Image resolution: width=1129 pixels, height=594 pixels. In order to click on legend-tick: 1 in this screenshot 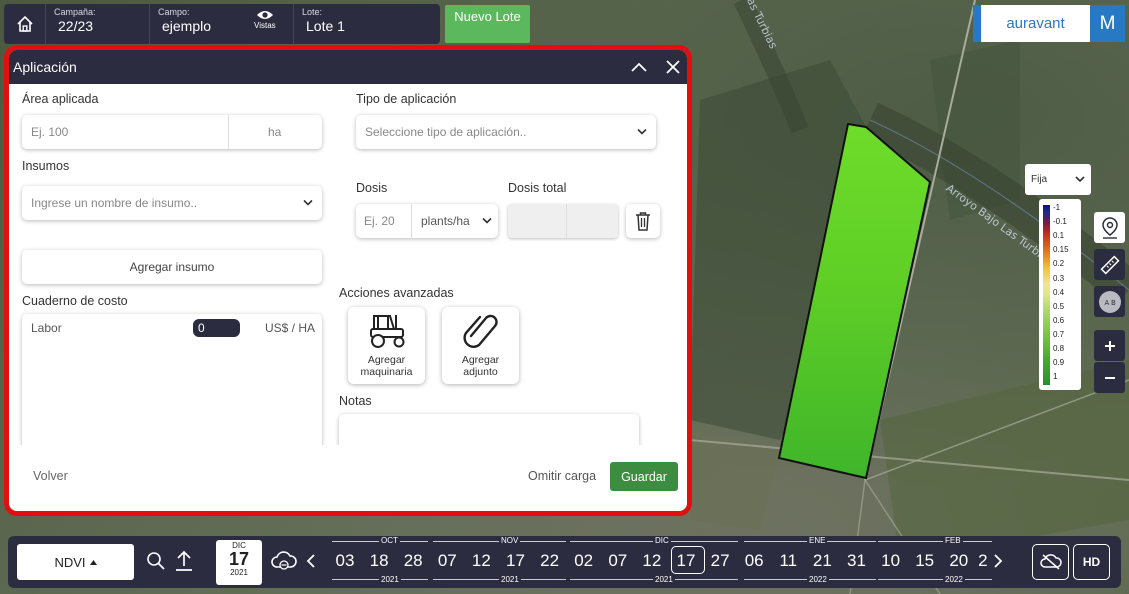, I will do `click(1055, 377)`.